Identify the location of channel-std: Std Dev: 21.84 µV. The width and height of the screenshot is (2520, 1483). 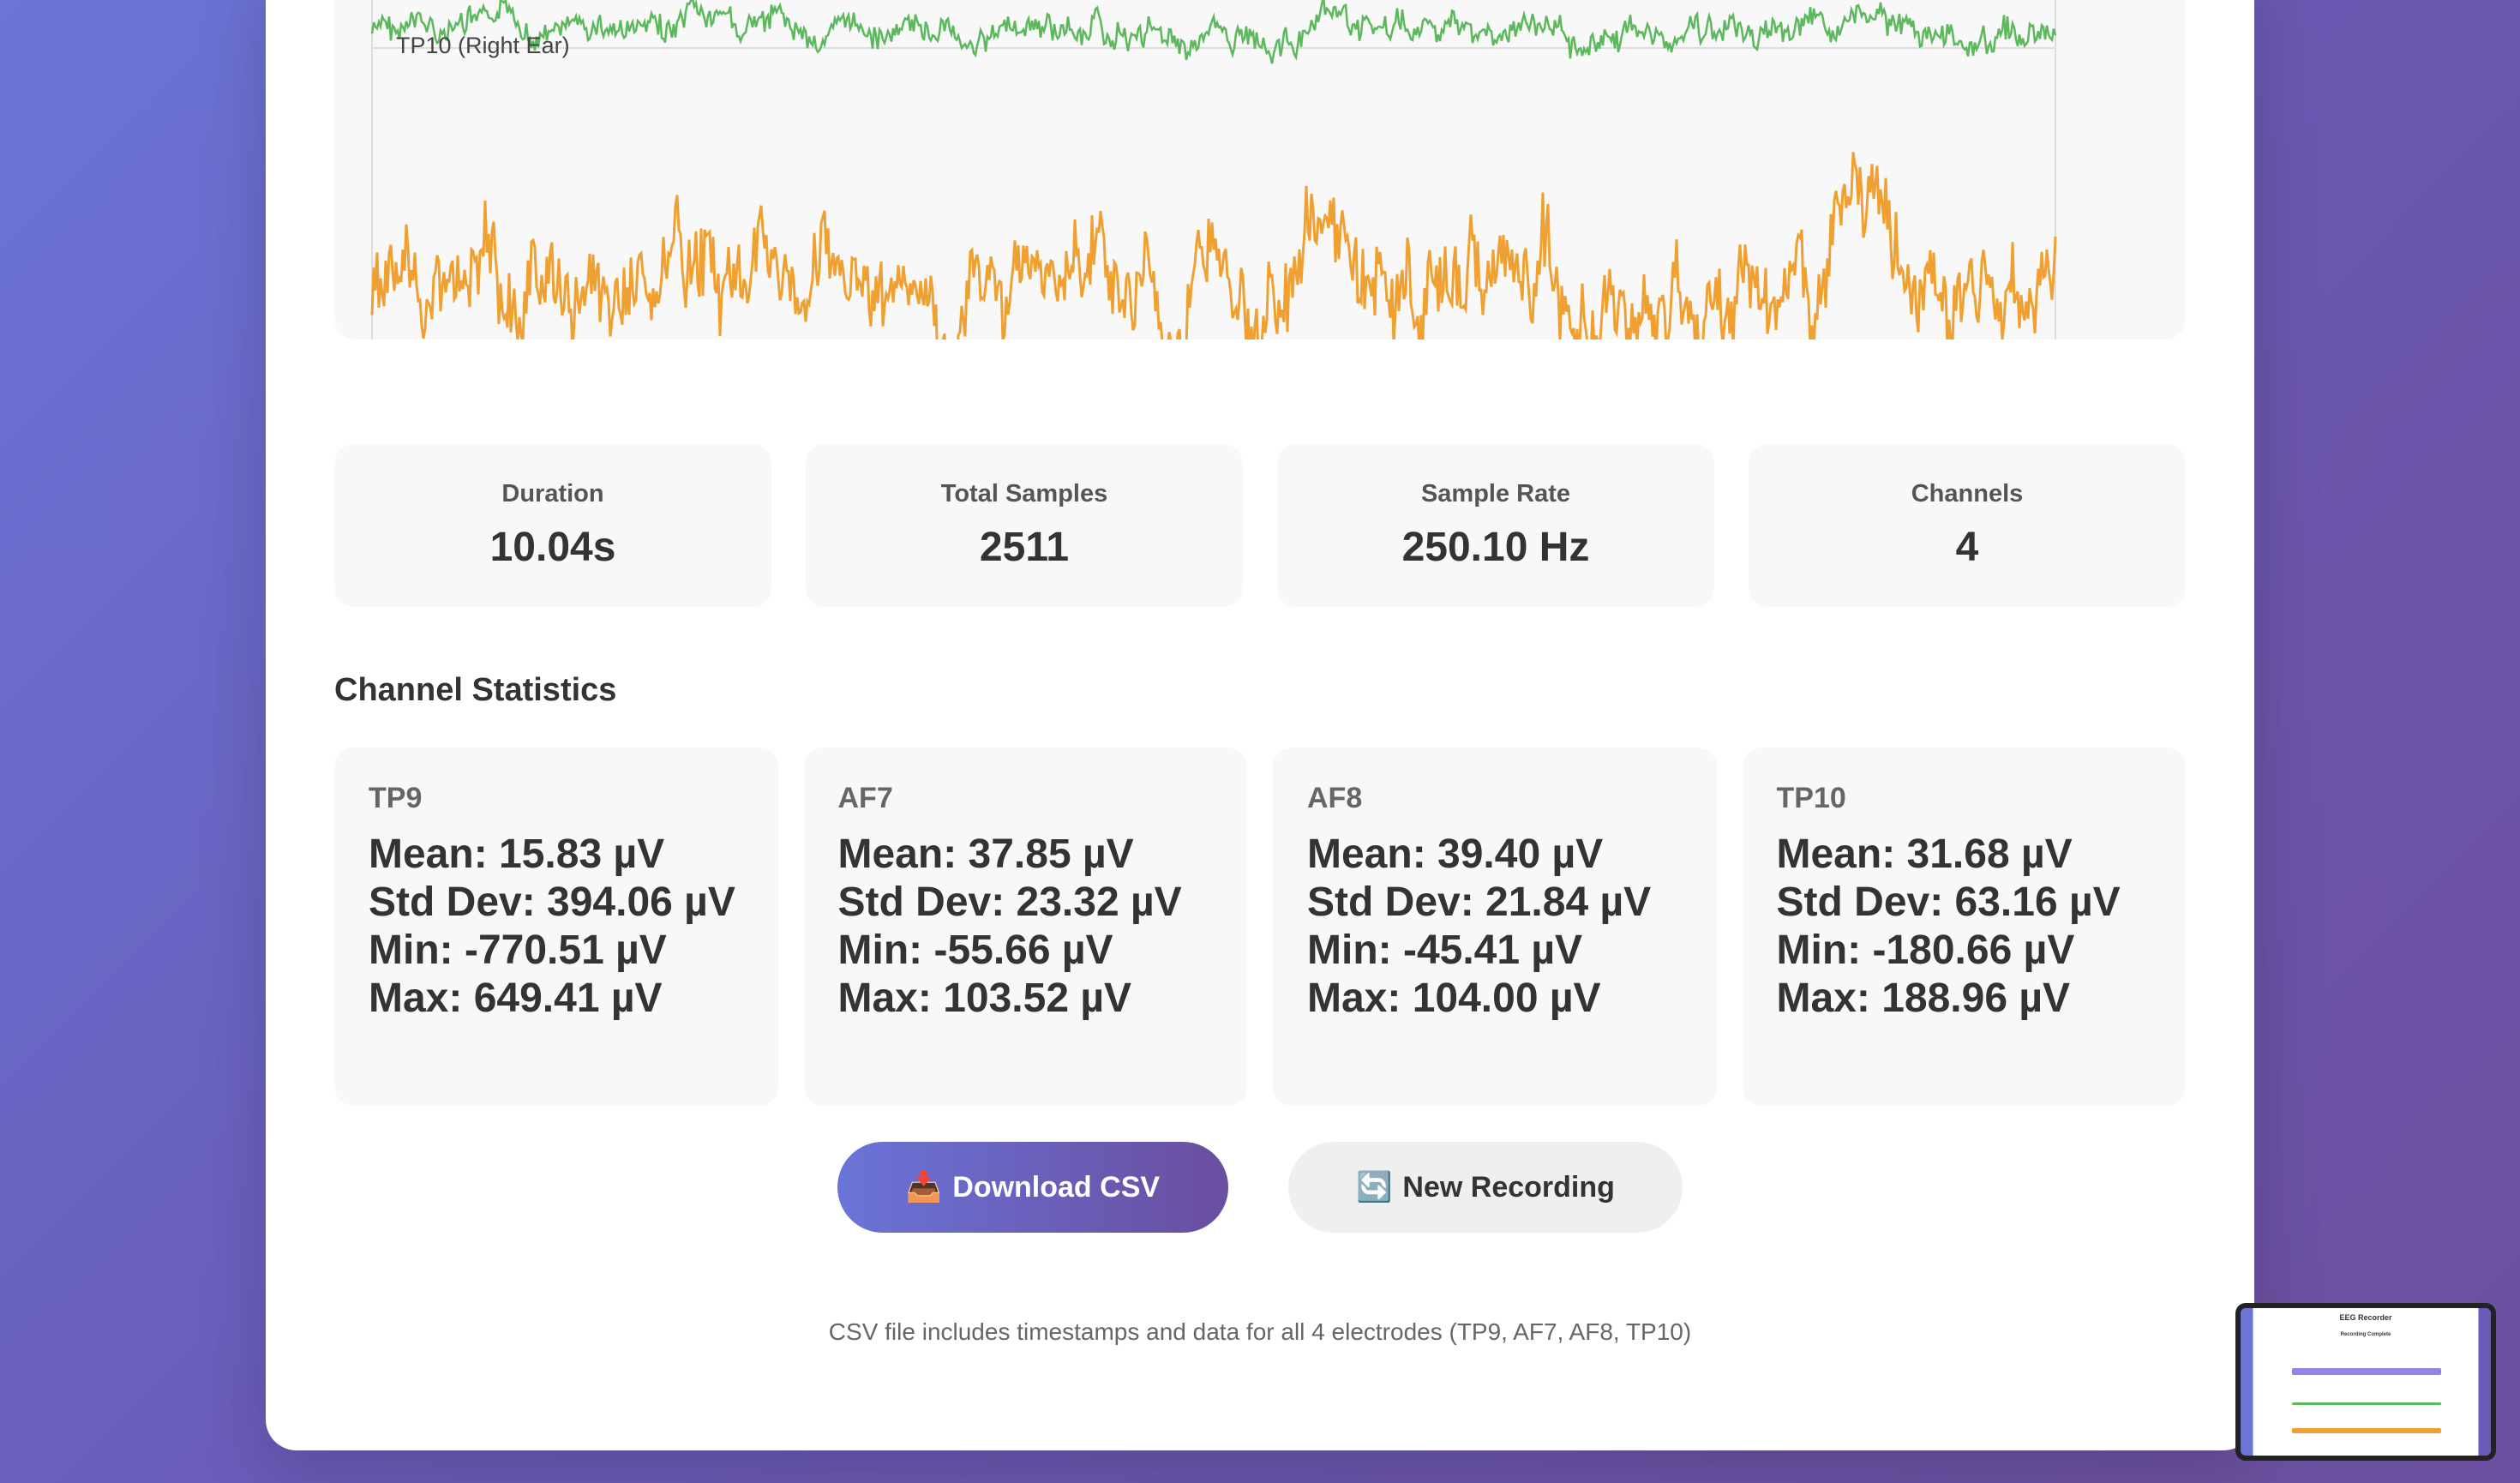
(1479, 902).